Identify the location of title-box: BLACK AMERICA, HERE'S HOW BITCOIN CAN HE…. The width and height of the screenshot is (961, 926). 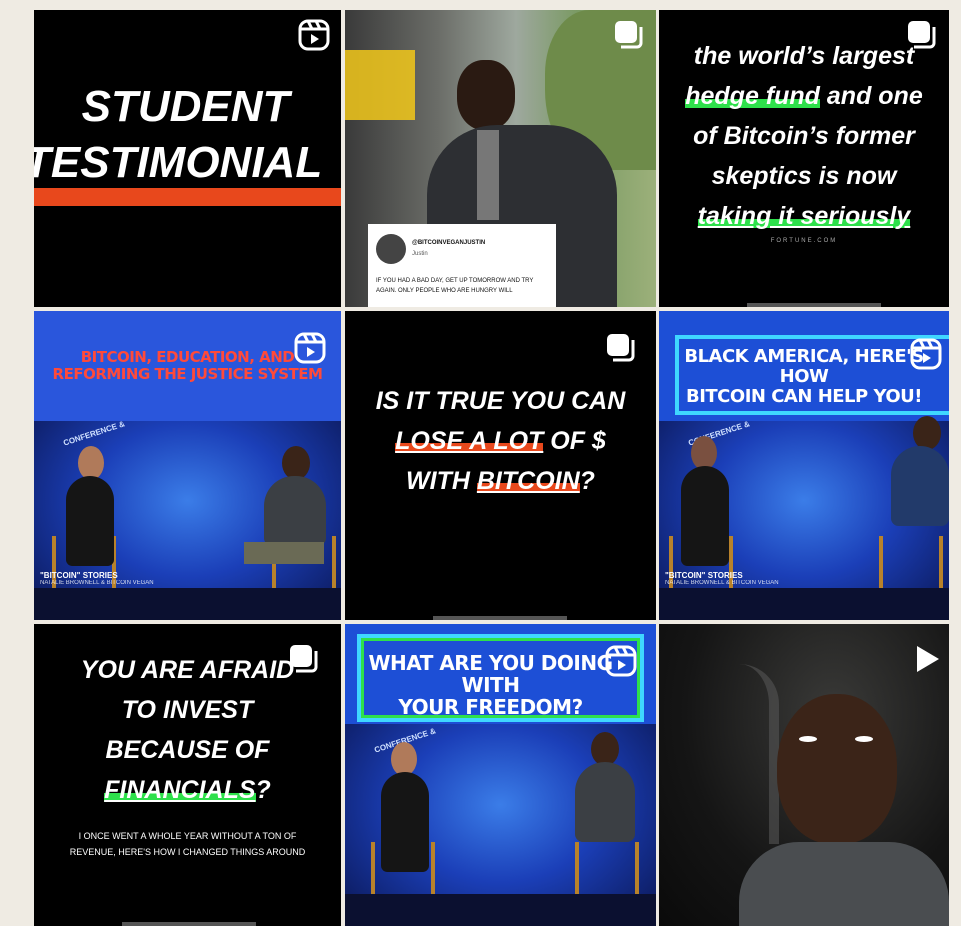
(812, 375).